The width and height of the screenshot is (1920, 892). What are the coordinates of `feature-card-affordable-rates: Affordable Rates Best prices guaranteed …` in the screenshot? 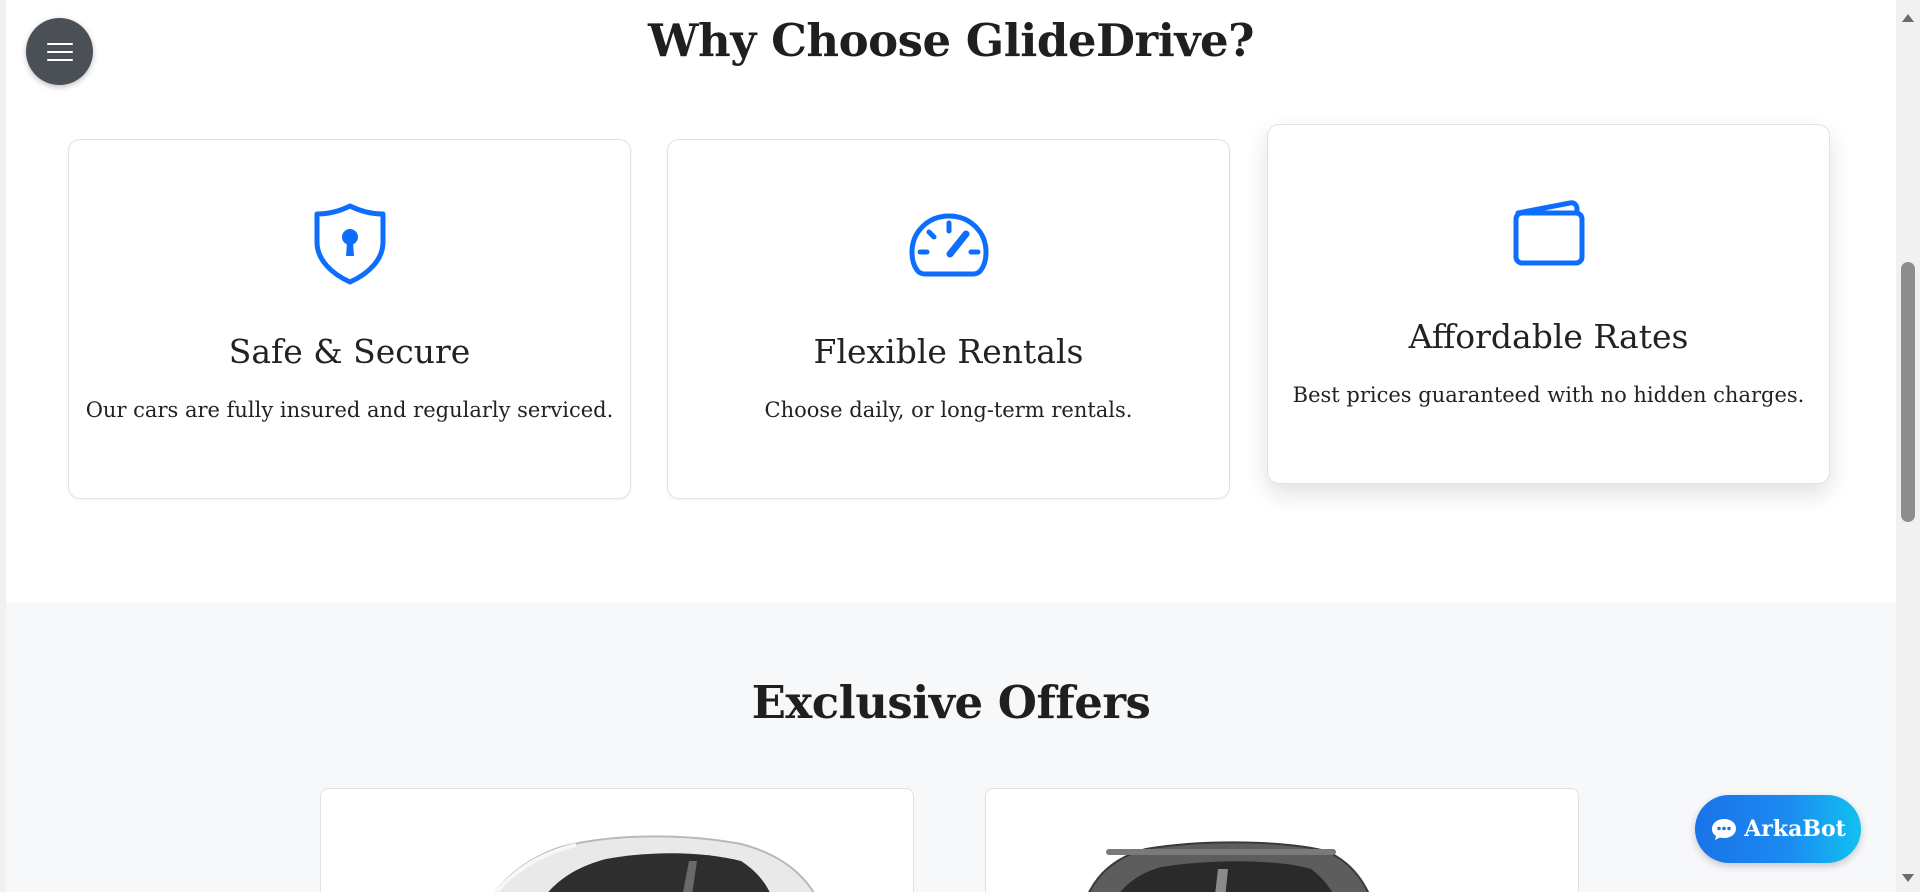 It's located at (1548, 304).